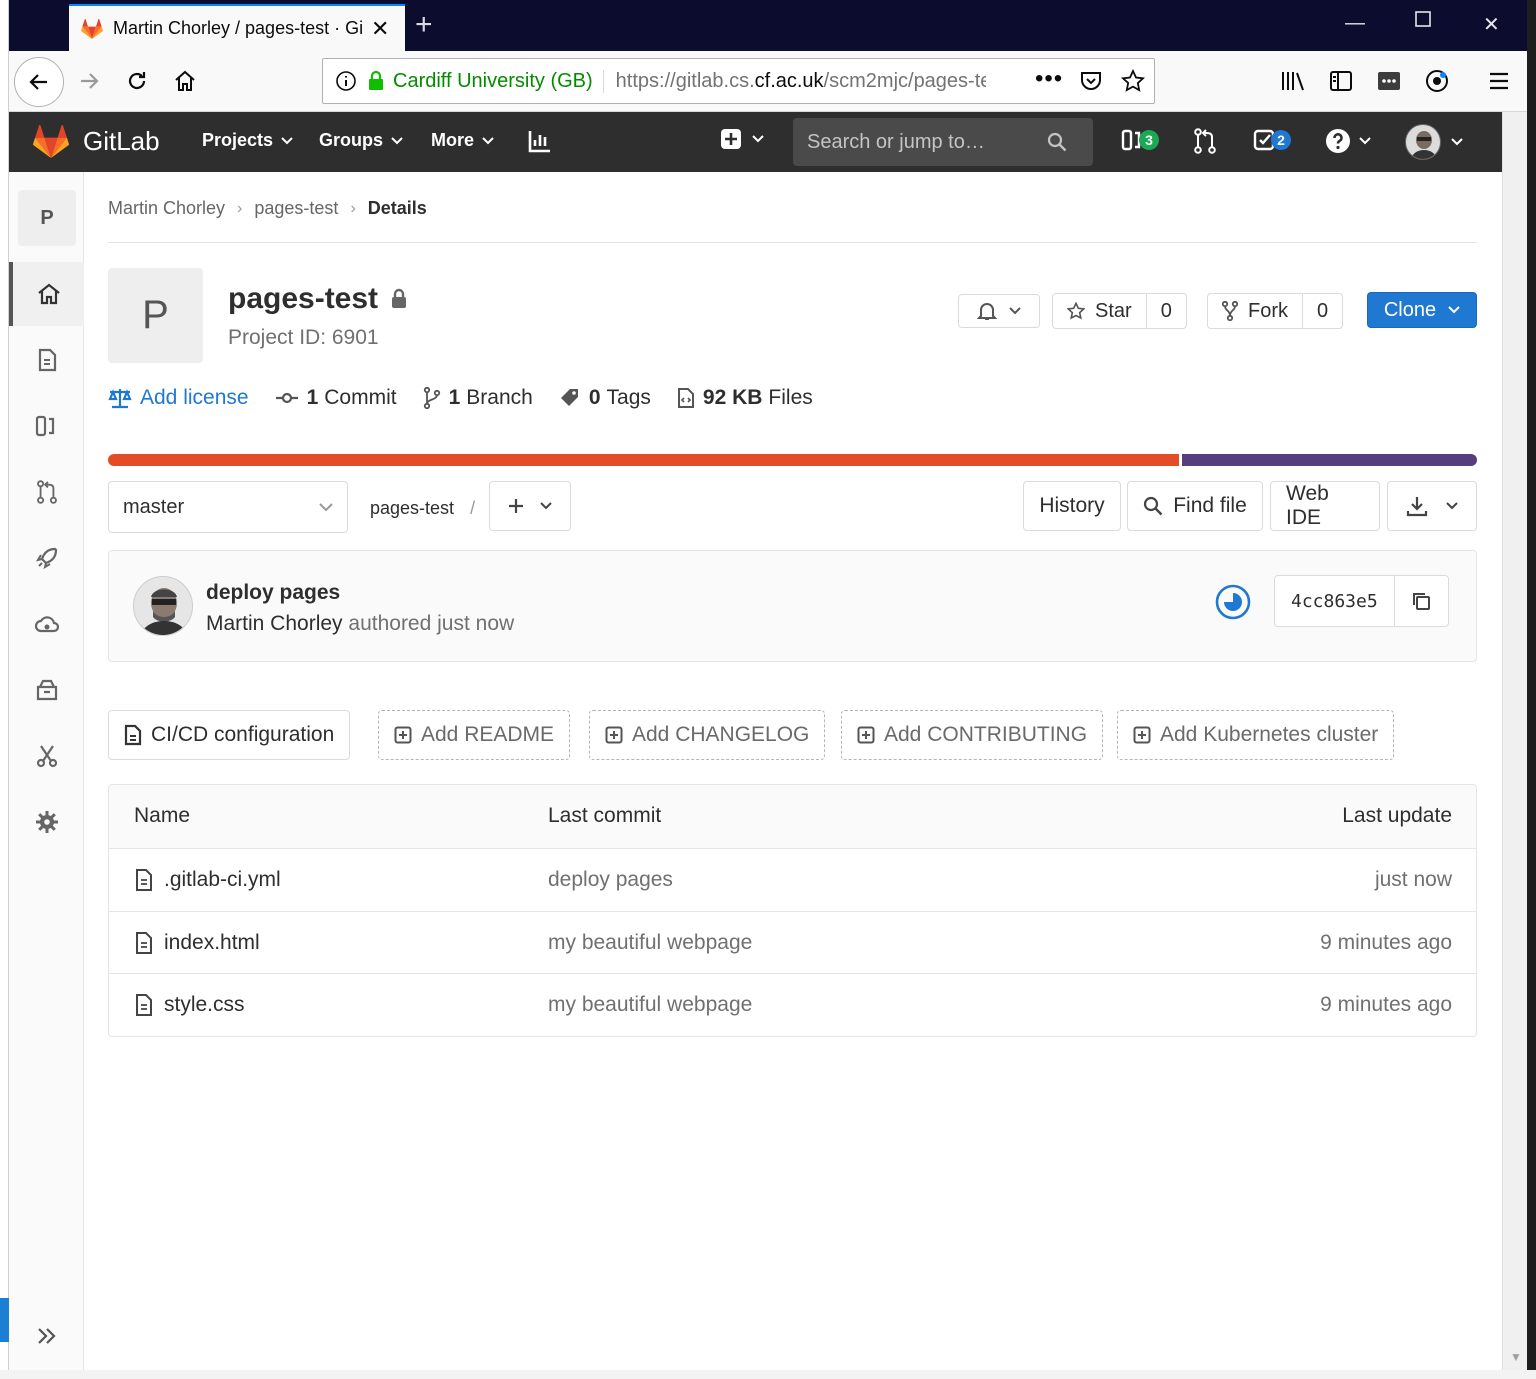 The height and width of the screenshot is (1379, 1536). I want to click on new-tab-icon: +, so click(424, 25).